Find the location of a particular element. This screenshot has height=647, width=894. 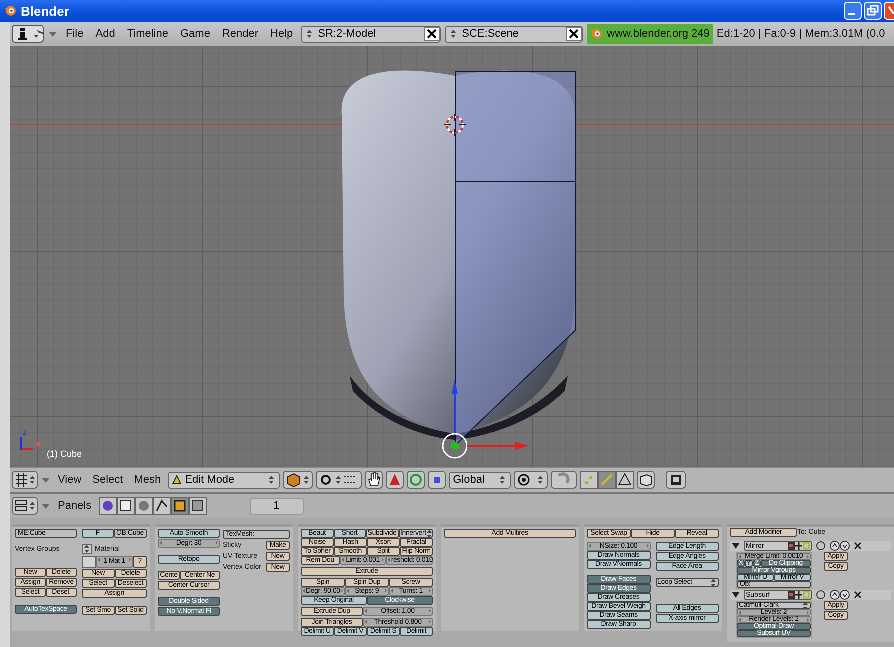

scene-stats: Ed:1-20 | Fa:0-9 | Mem:3.01M (0.0 is located at coordinates (801, 34).